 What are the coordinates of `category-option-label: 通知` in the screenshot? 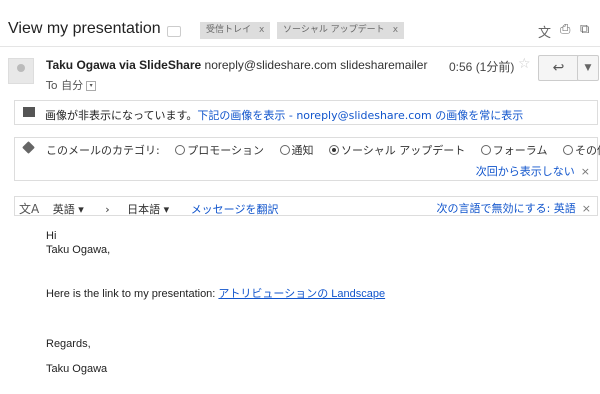 It's located at (302, 150).